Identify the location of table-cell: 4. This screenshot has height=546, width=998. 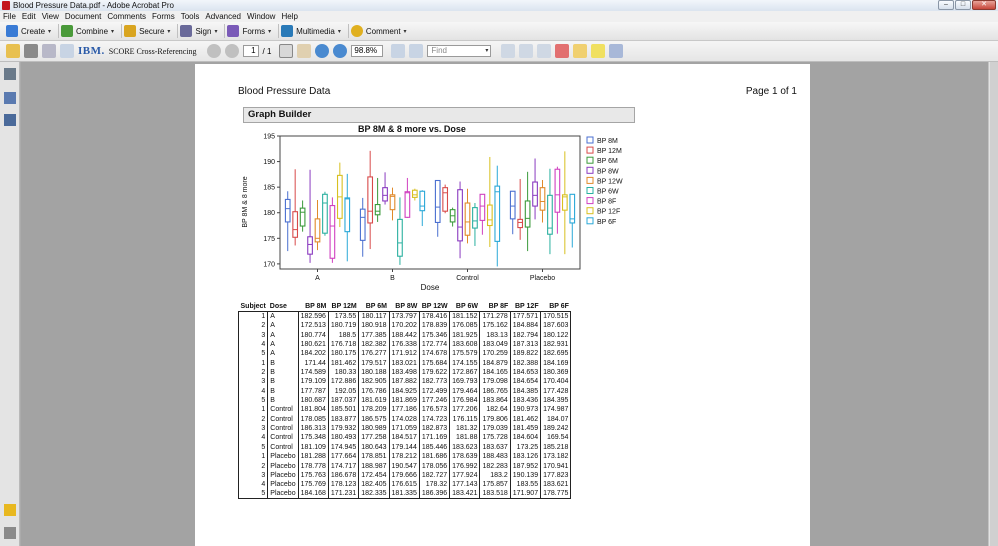
(253, 391).